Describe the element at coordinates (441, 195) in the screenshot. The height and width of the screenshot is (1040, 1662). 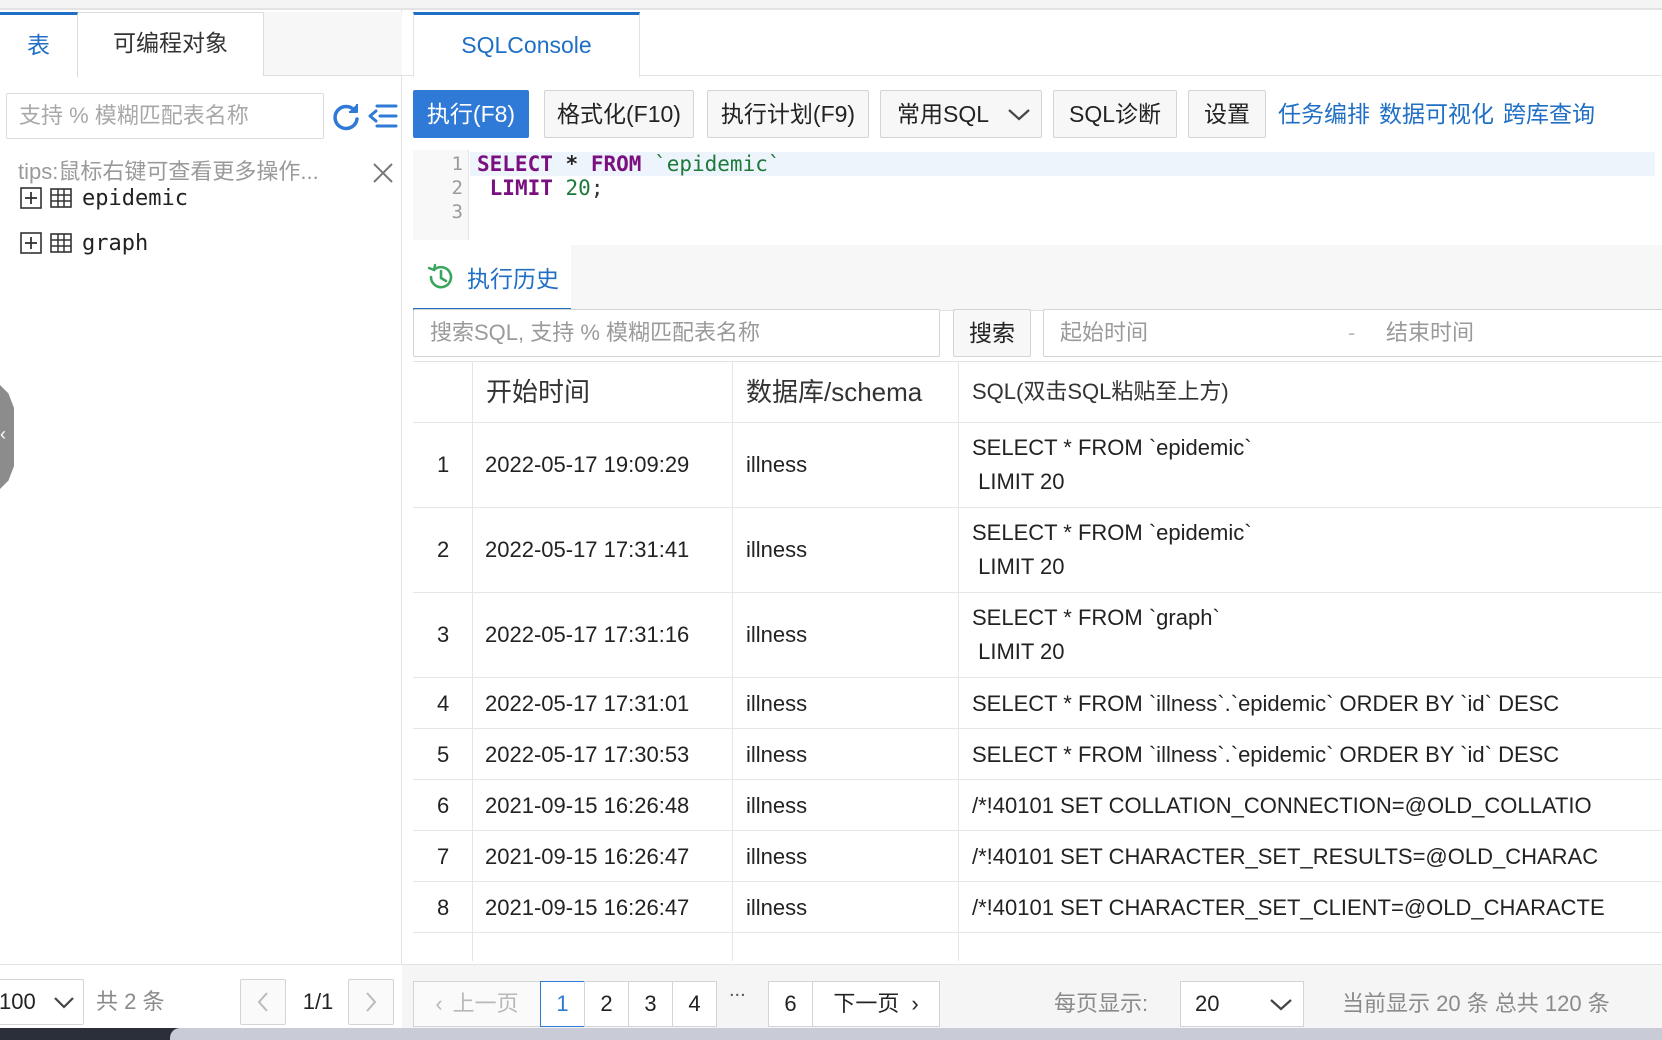
I see `line-number-gutter: 1 2 3` at that location.